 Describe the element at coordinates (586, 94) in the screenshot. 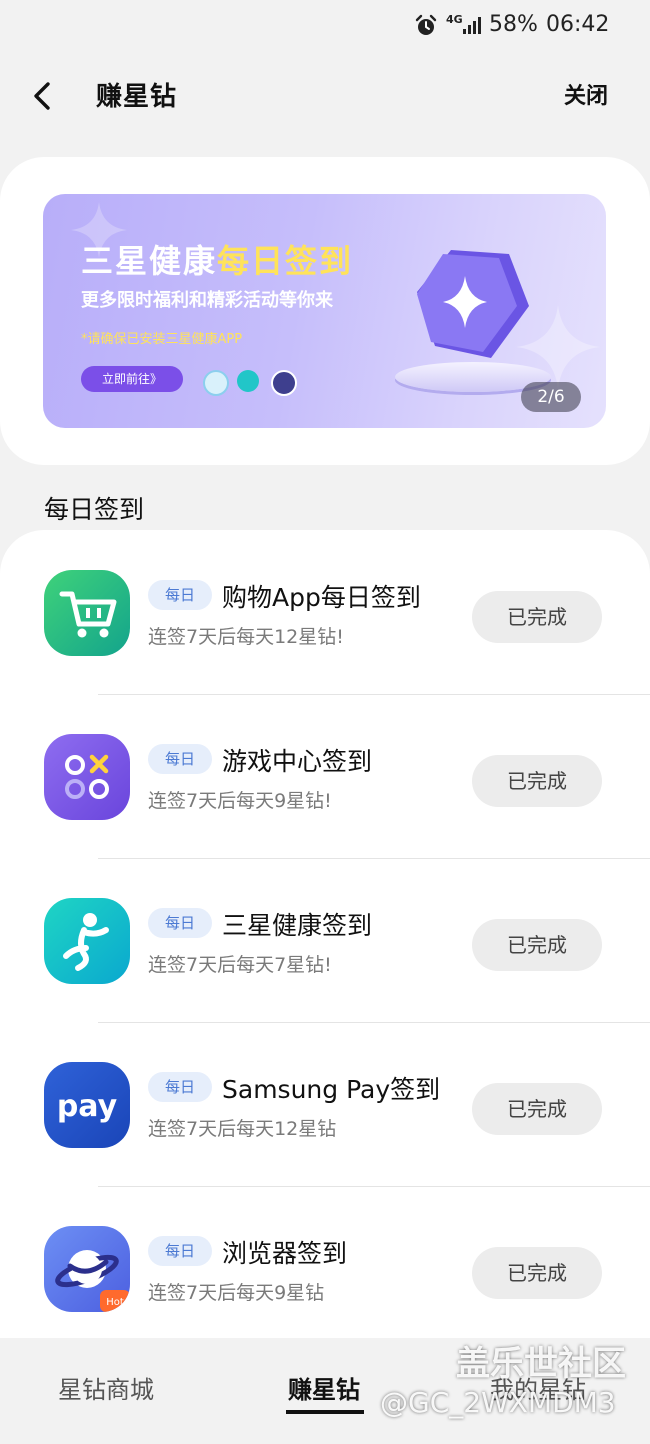

I see `close-button: 关闭` at that location.